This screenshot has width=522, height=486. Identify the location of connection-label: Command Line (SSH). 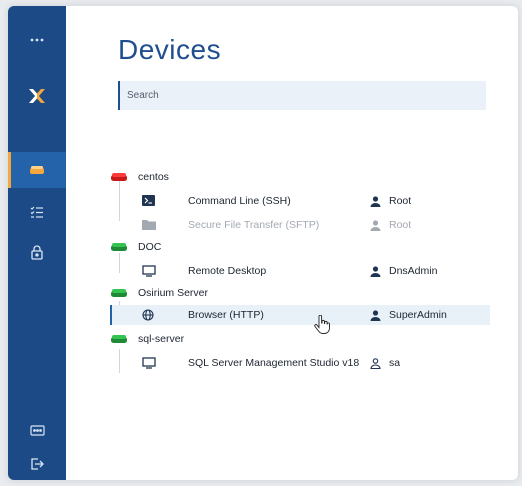
(239, 201).